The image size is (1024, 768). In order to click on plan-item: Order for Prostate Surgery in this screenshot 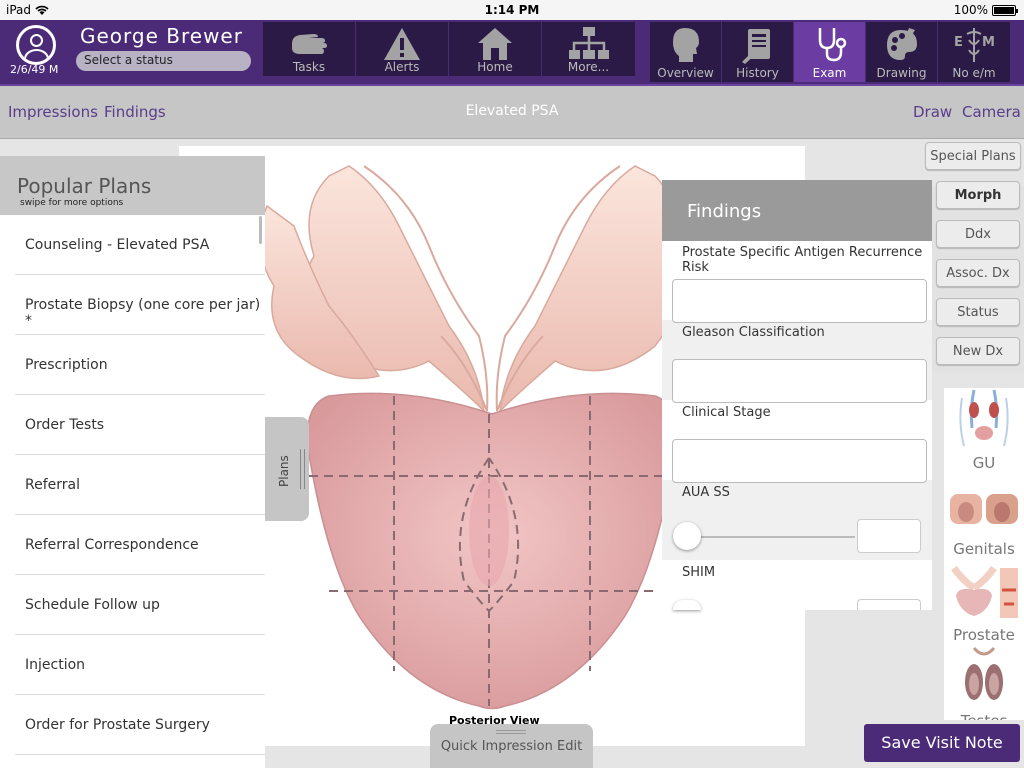, I will do `click(140, 725)`.